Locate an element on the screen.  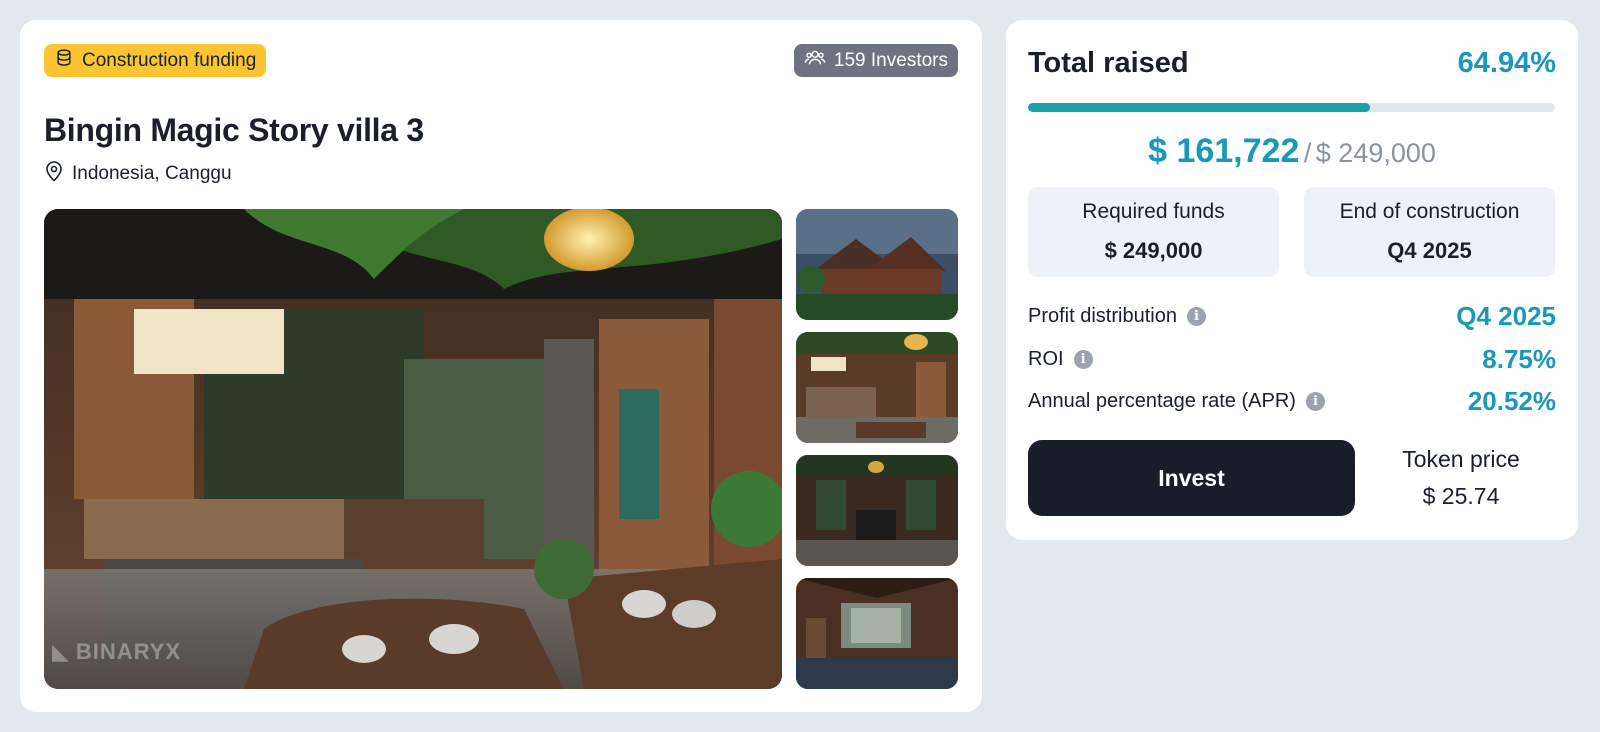
investors-badge: 159 Investors is located at coordinates (875, 60).